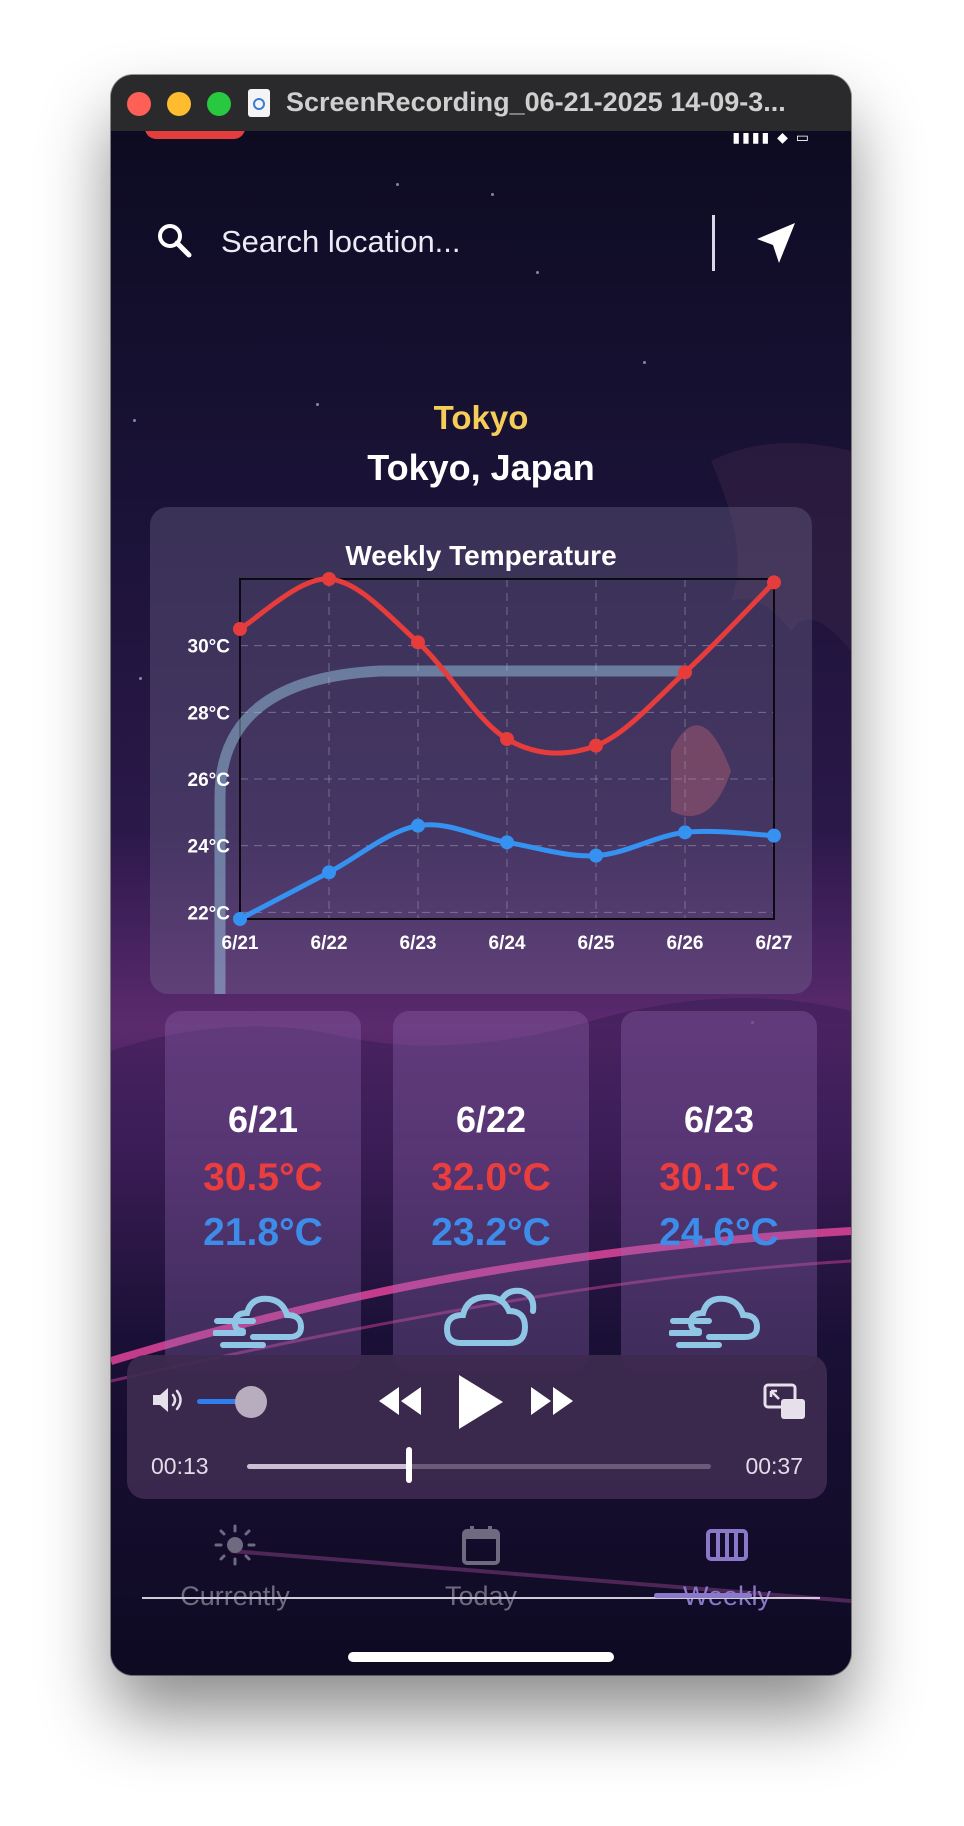 This screenshot has height=1826, width=964. Describe the element at coordinates (685, 943) in the screenshot. I see `x-tick-label: 6/26` at that location.